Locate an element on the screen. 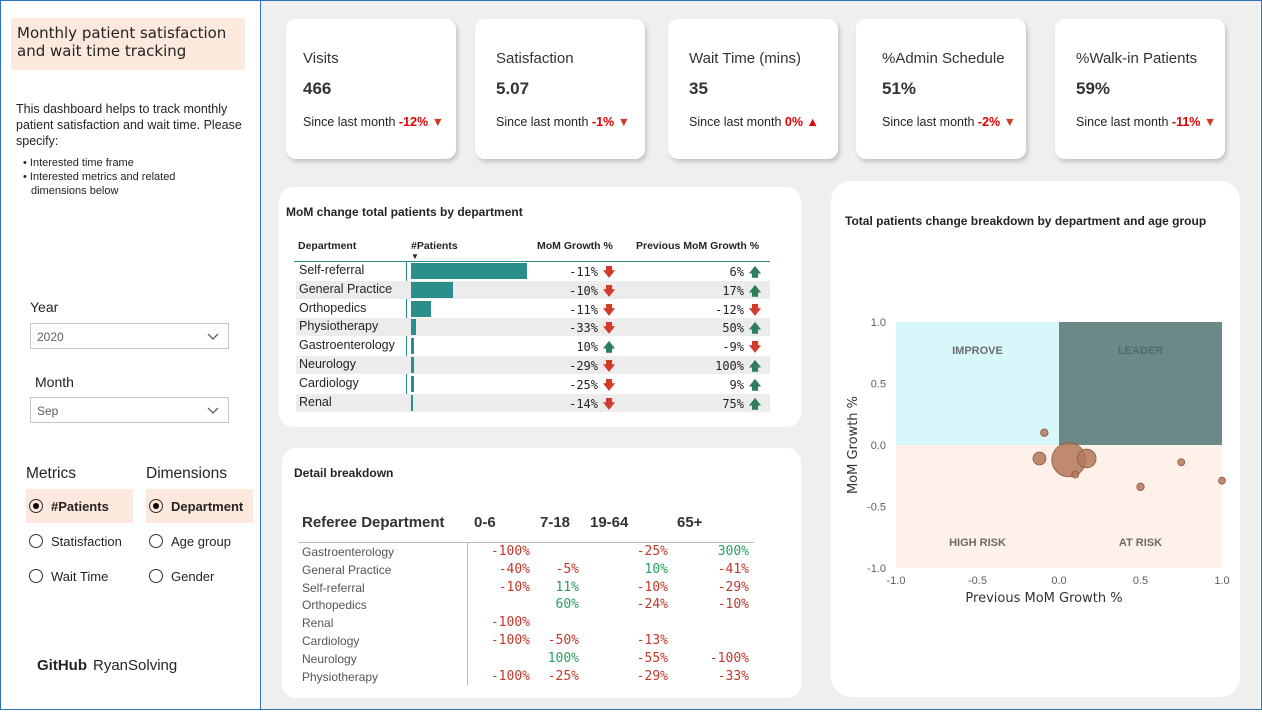  col-header-age-7-18: 7-18 is located at coordinates (555, 522).